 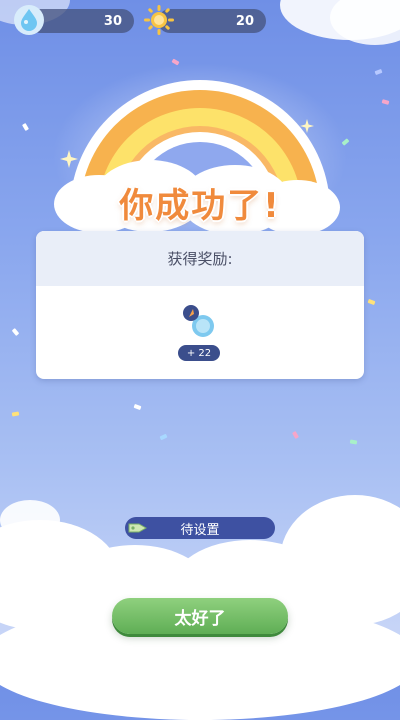 What do you see at coordinates (29, 20) in the screenshot?
I see `water-drop-icon` at bounding box center [29, 20].